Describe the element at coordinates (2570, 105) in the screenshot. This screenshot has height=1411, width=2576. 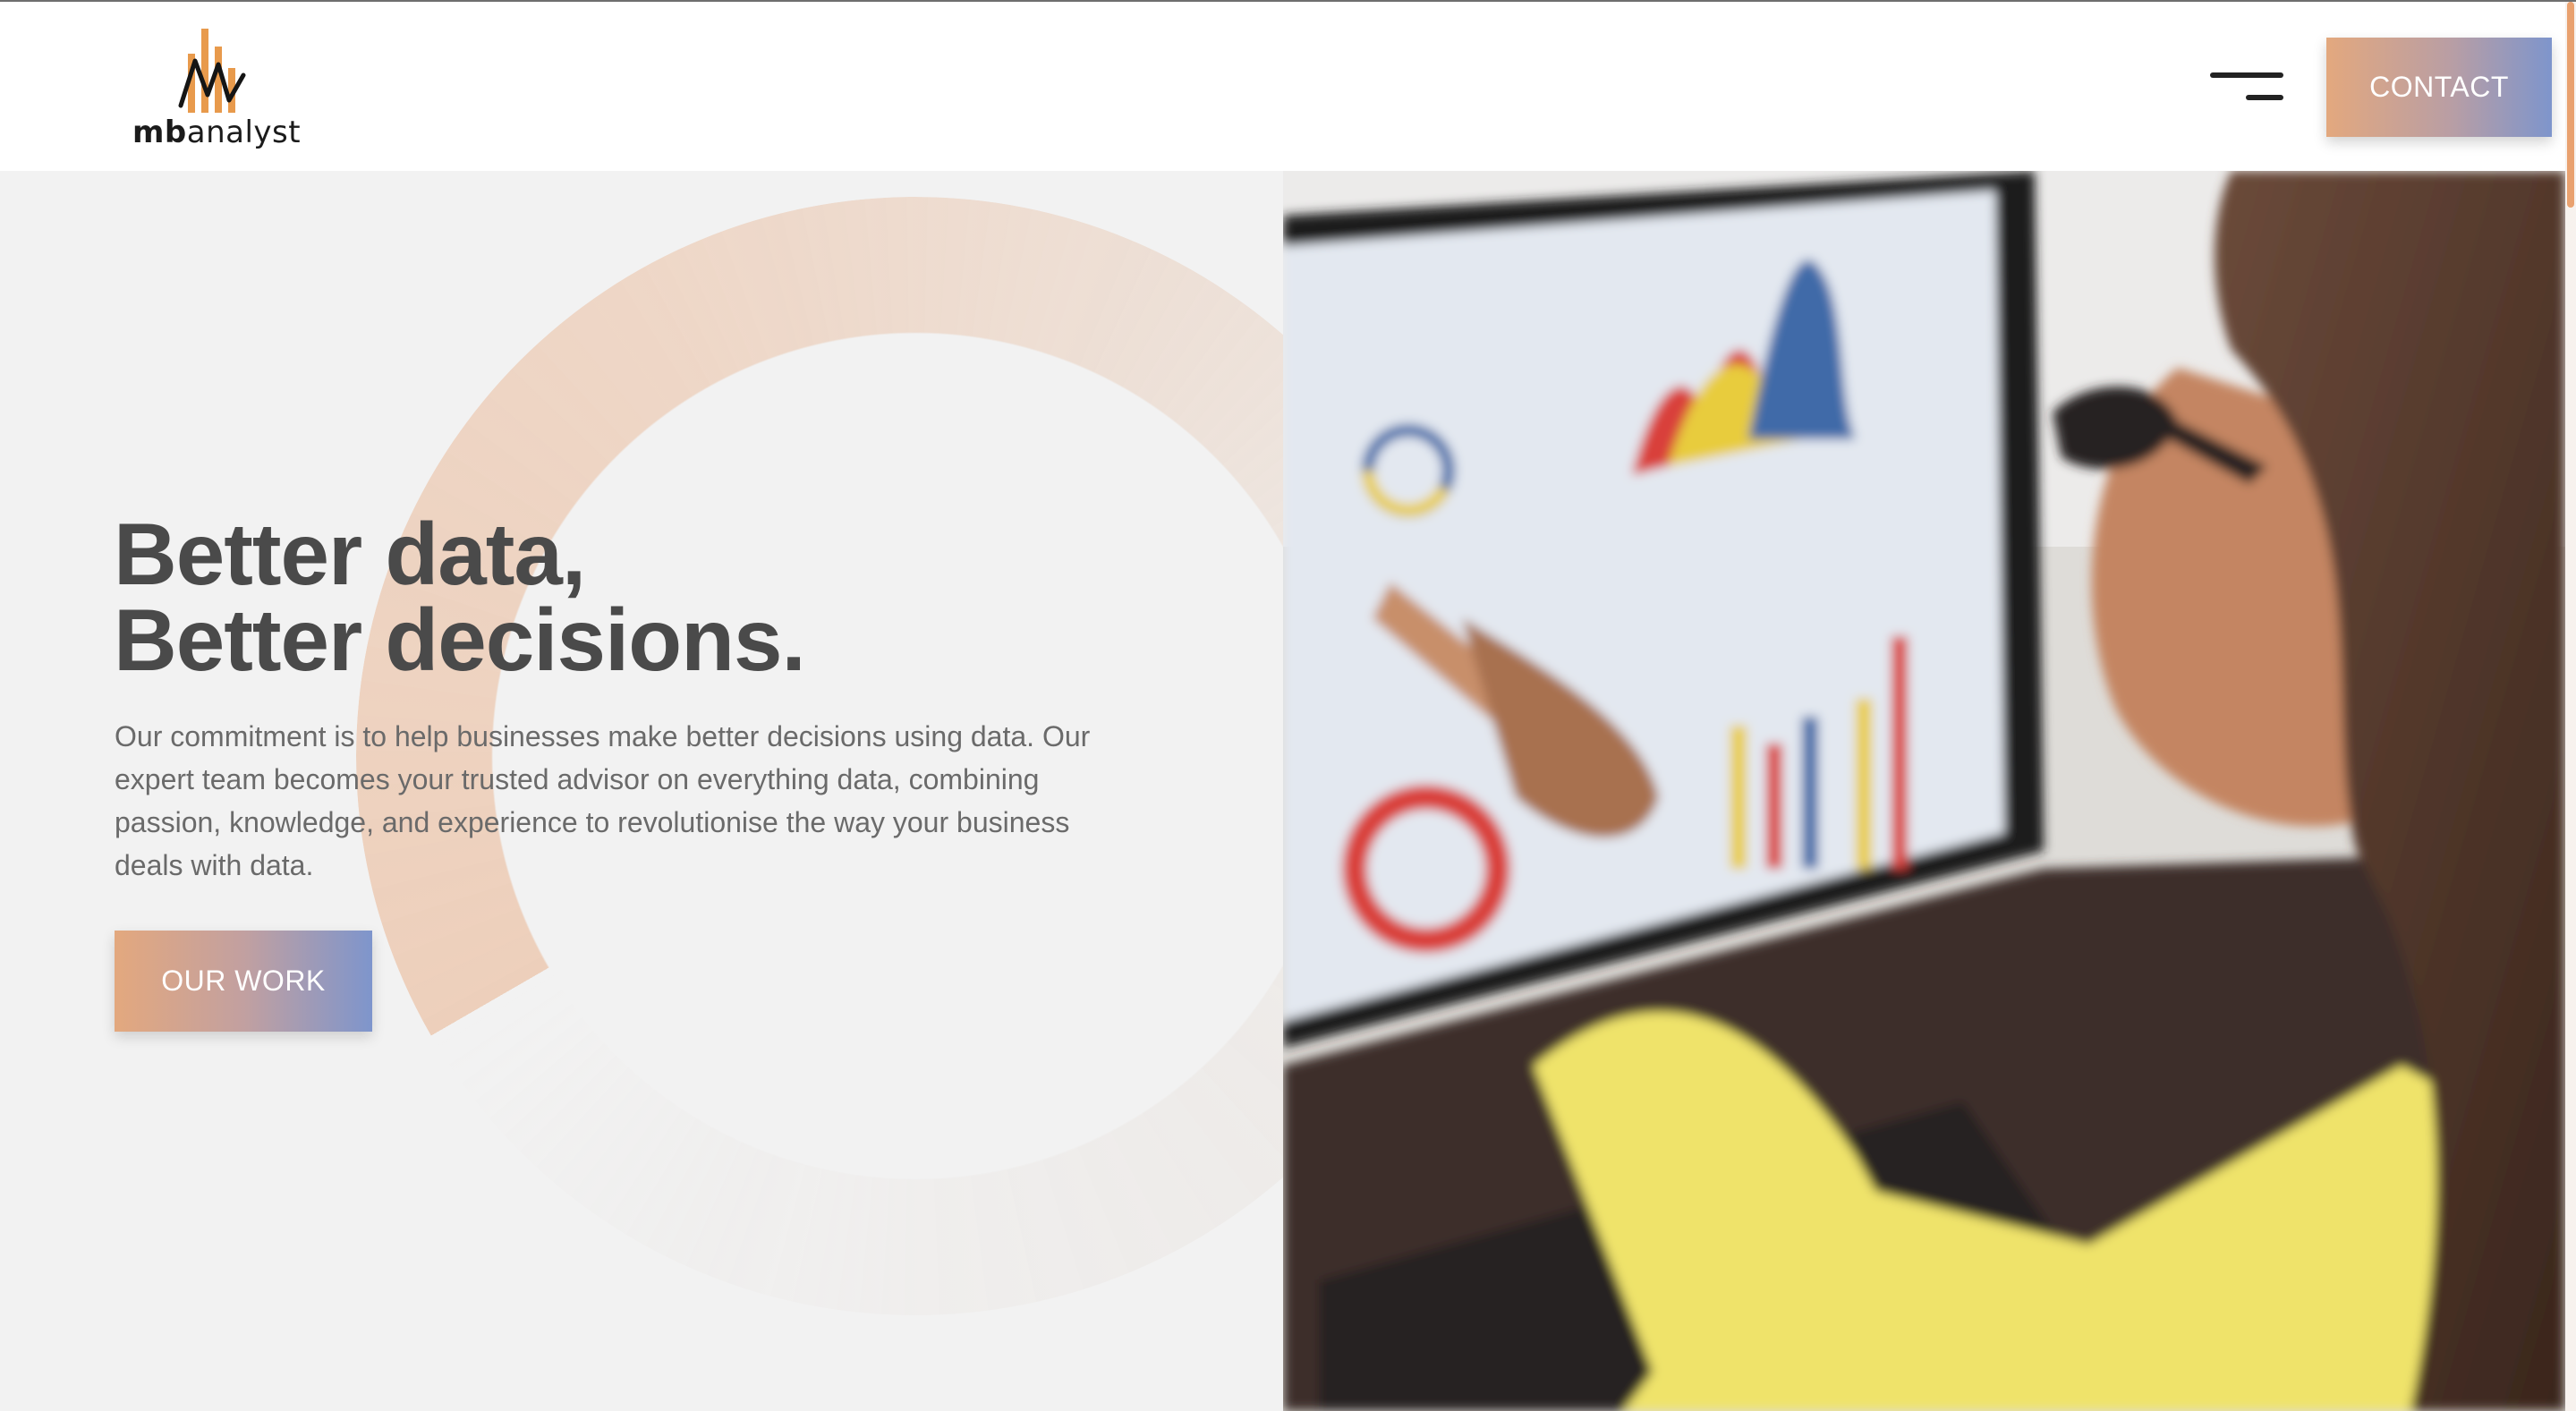
I see `scrollbar-thumb` at that location.